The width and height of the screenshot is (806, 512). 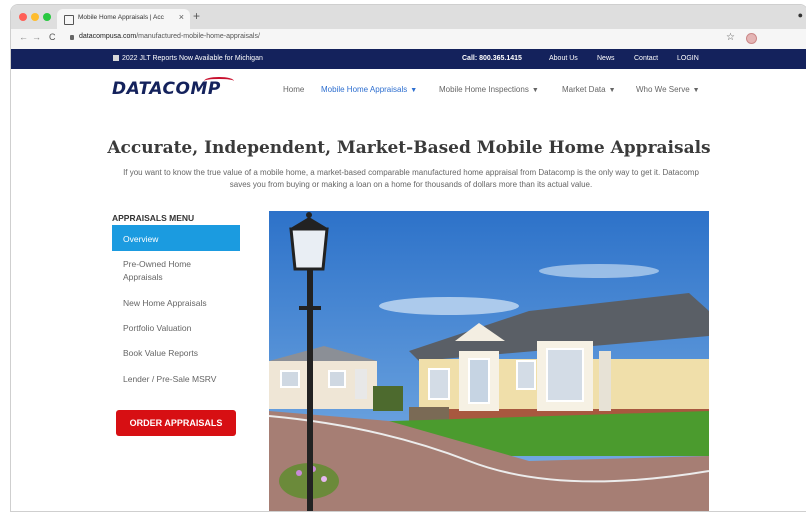 I want to click on datacomp-logo: DATACOMP, so click(x=173, y=88).